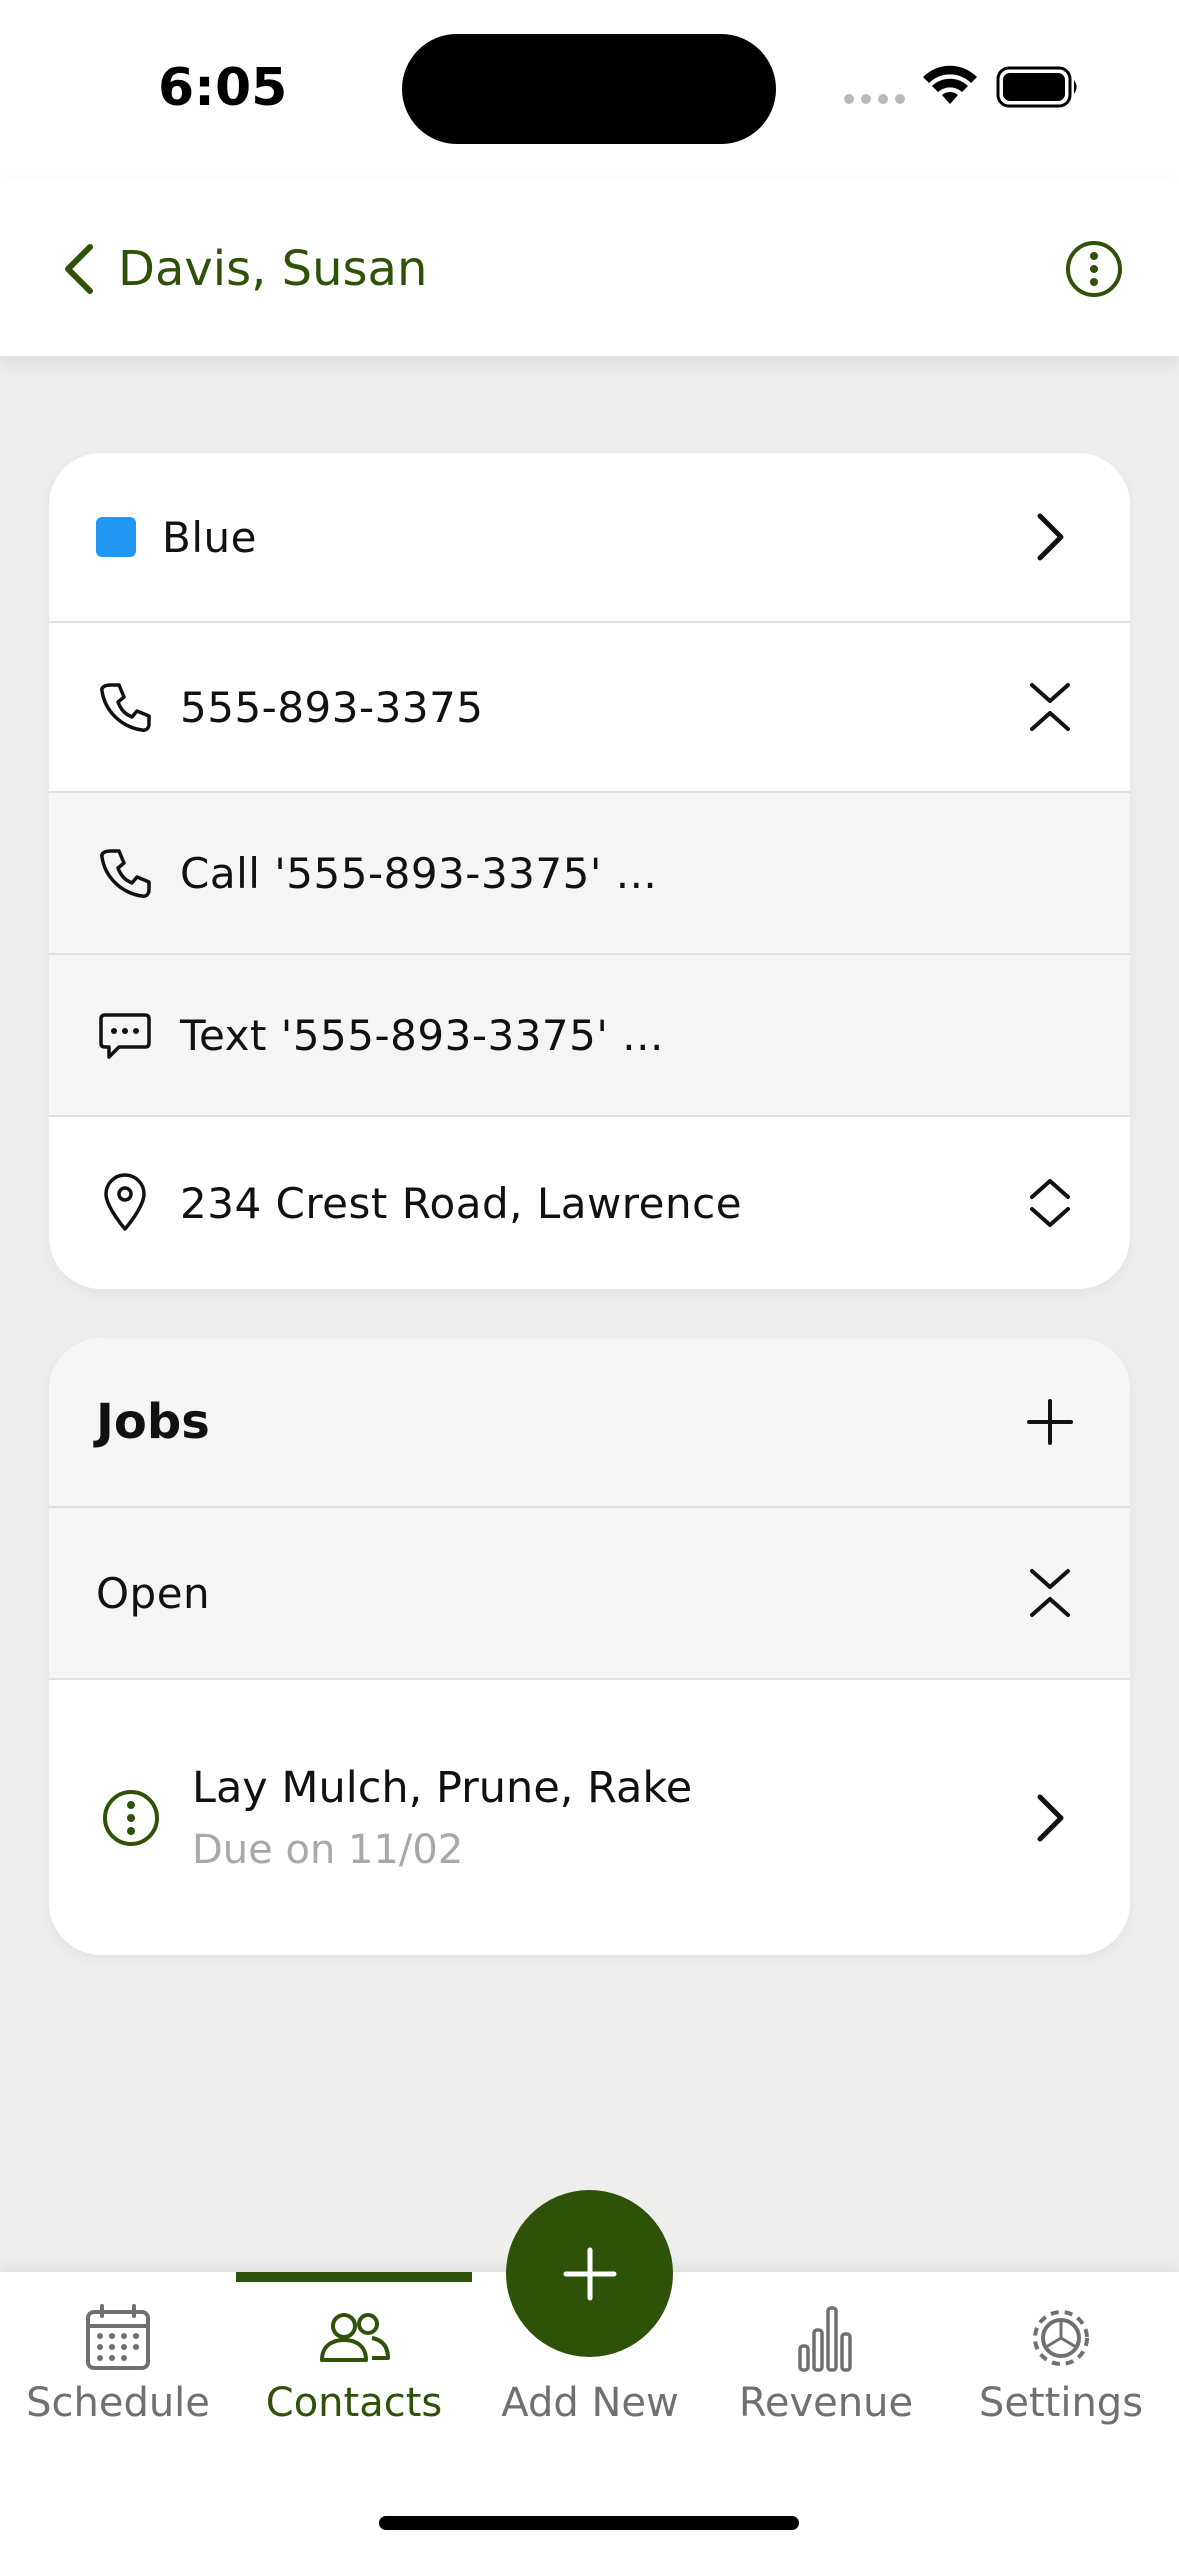 The width and height of the screenshot is (1179, 2556). I want to click on add-new-button, so click(589, 2273).